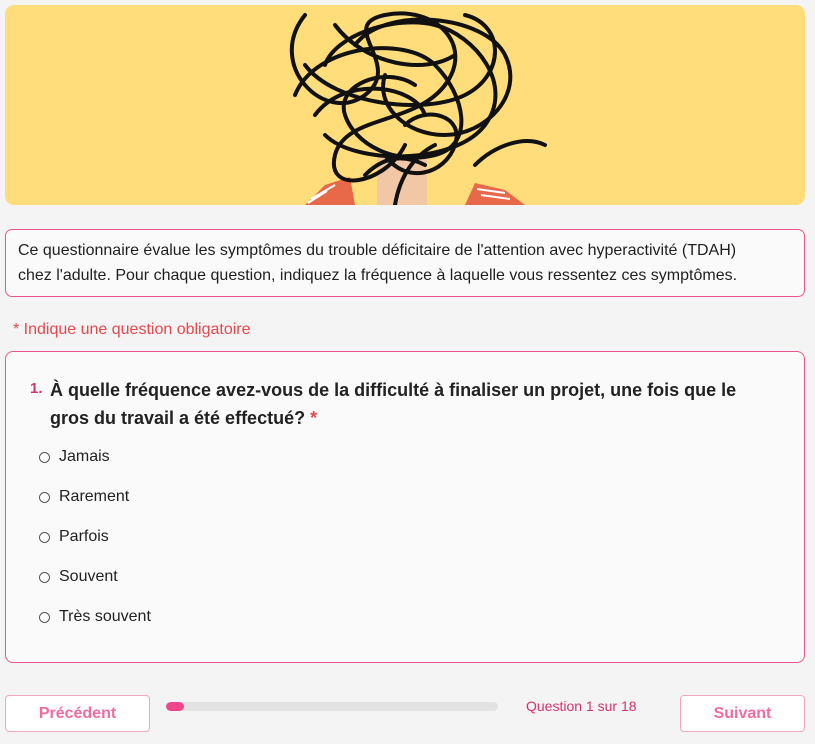 Image resolution: width=815 pixels, height=744 pixels. Describe the element at coordinates (742, 713) in the screenshot. I see `next-button: Suivant` at that location.